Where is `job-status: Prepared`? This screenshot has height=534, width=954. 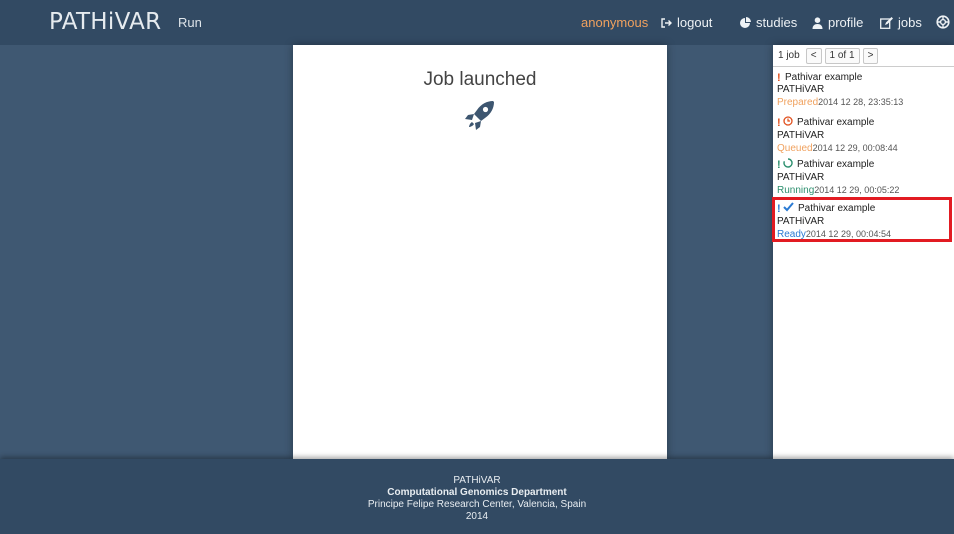
job-status: Prepared is located at coordinates (798, 102).